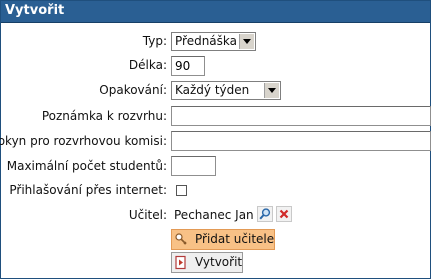  I want to click on schedule-note-input, so click(301, 116).